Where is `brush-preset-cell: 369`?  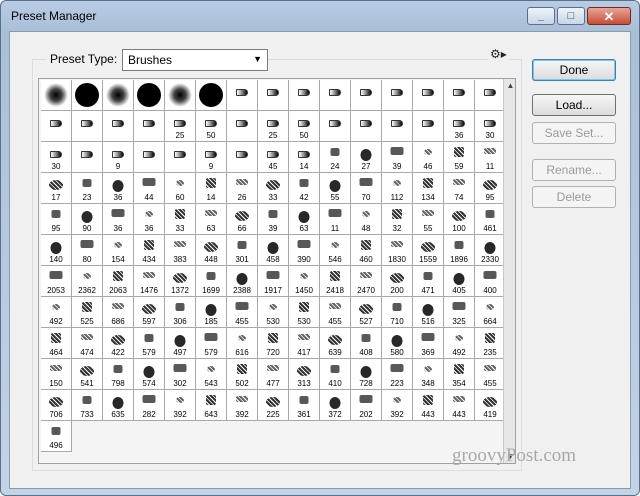
brush-preset-cell: 369 is located at coordinates (428, 343).